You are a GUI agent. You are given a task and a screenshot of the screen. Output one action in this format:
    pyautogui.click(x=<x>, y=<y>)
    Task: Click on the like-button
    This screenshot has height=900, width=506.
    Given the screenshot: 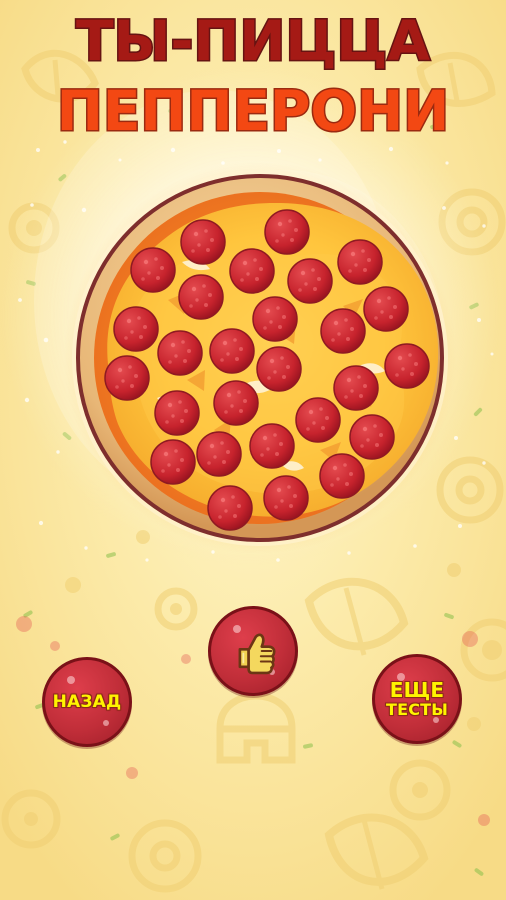 What is the action you would take?
    pyautogui.click(x=253, y=651)
    